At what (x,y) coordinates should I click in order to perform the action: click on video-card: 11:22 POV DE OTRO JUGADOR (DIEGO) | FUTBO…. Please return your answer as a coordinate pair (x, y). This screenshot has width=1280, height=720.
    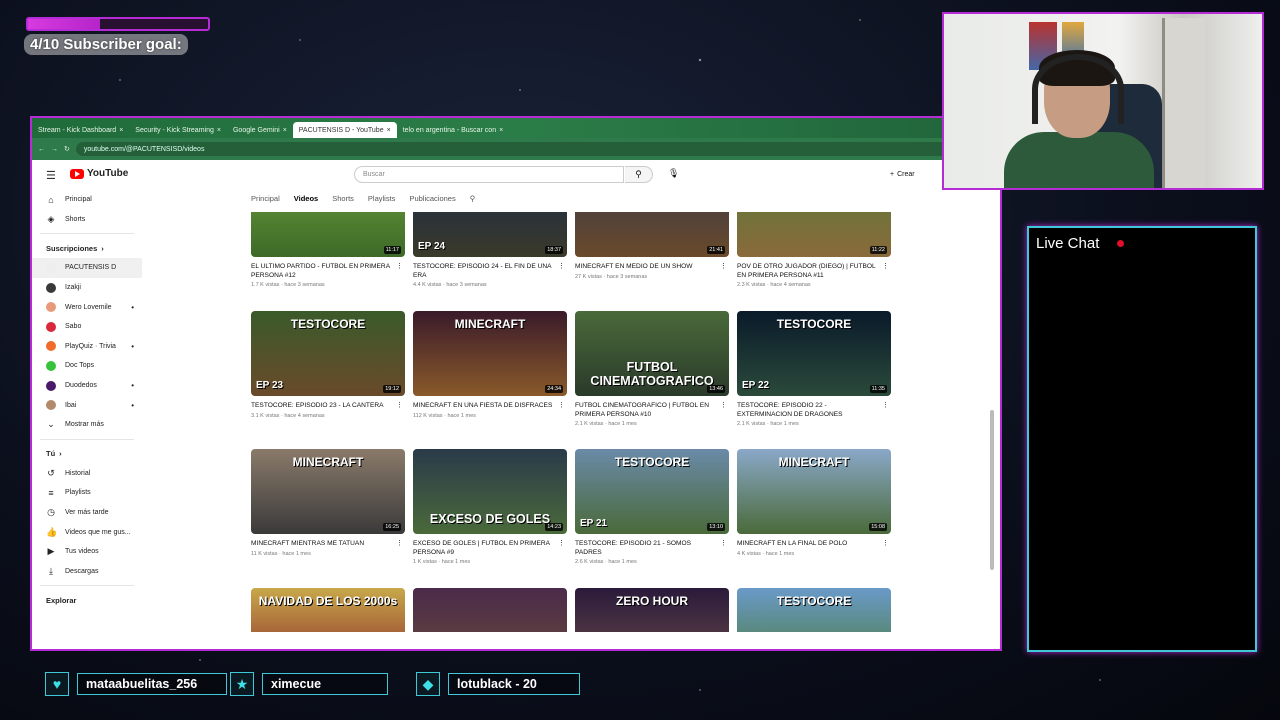
    Looking at the image, I should click on (814, 250).